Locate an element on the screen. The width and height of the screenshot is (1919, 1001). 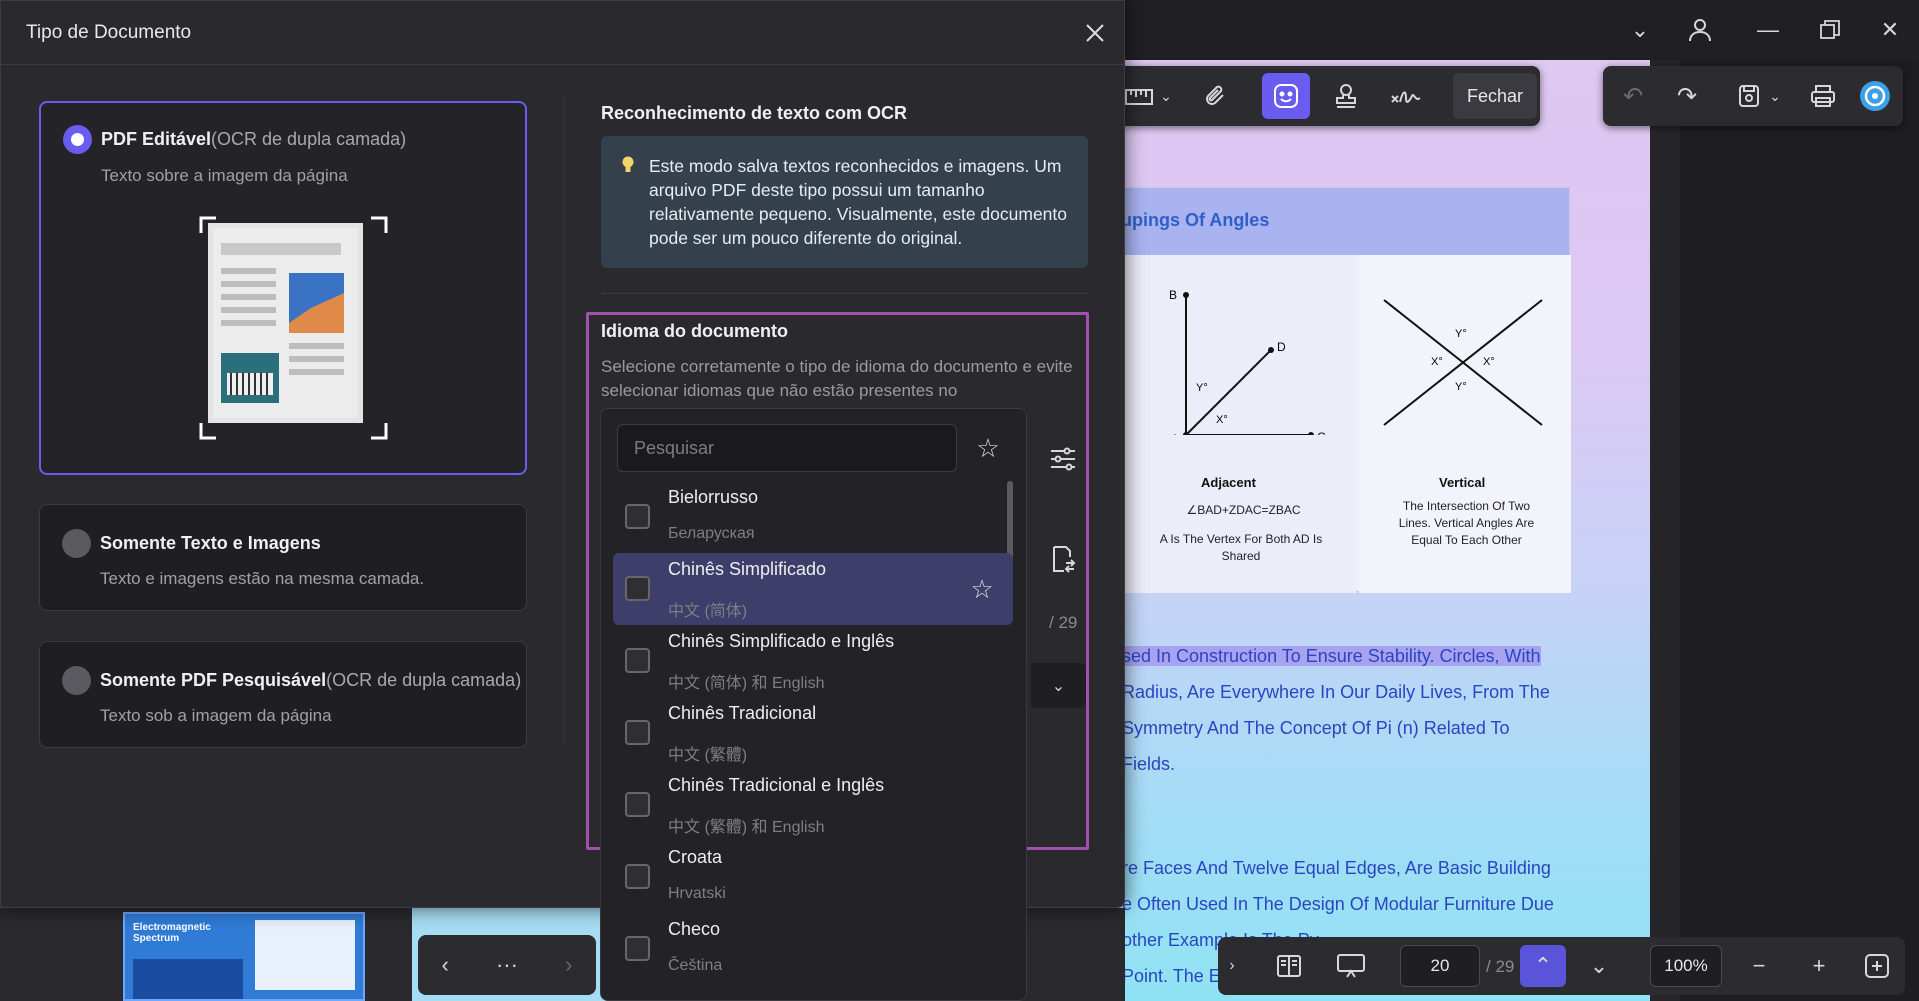
sticker-icon is located at coordinates (1286, 96).